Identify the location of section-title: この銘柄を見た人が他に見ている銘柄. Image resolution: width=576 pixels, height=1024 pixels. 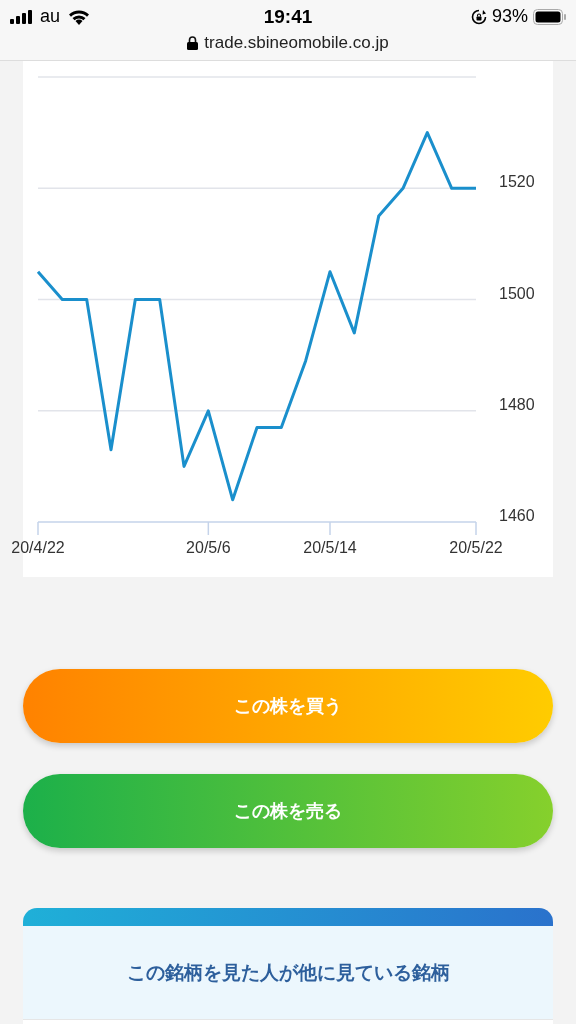
(288, 972).